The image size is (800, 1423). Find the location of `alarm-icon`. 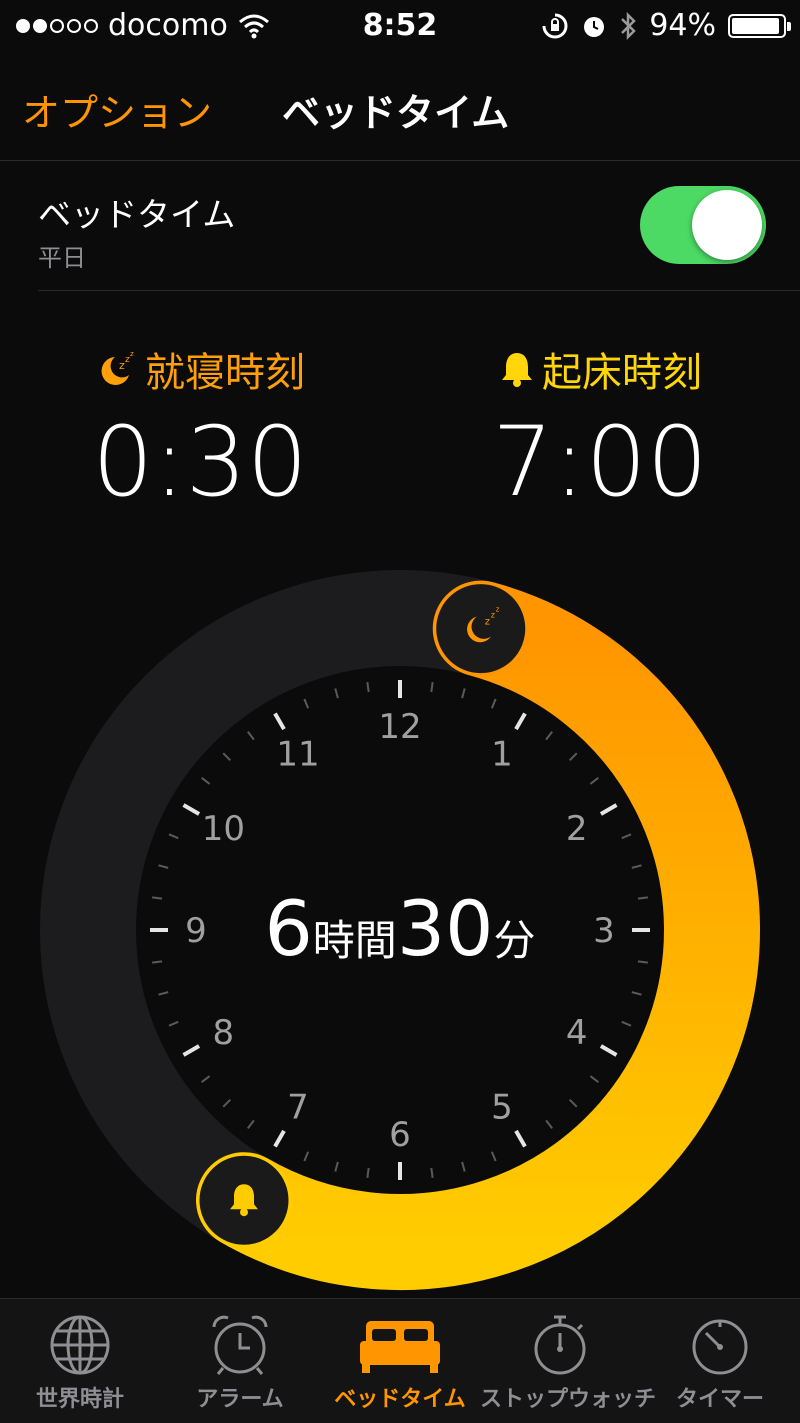

alarm-icon is located at coordinates (594, 26).